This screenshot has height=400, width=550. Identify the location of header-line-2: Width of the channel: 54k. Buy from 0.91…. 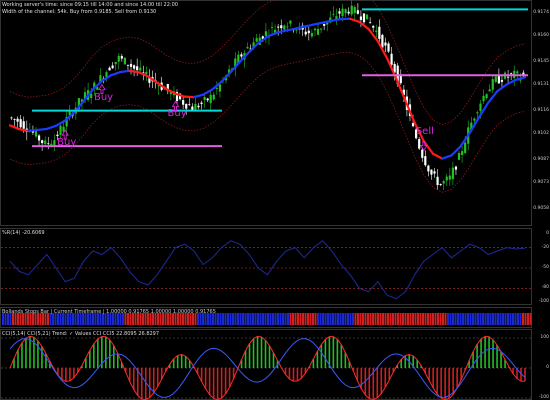
(79, 12).